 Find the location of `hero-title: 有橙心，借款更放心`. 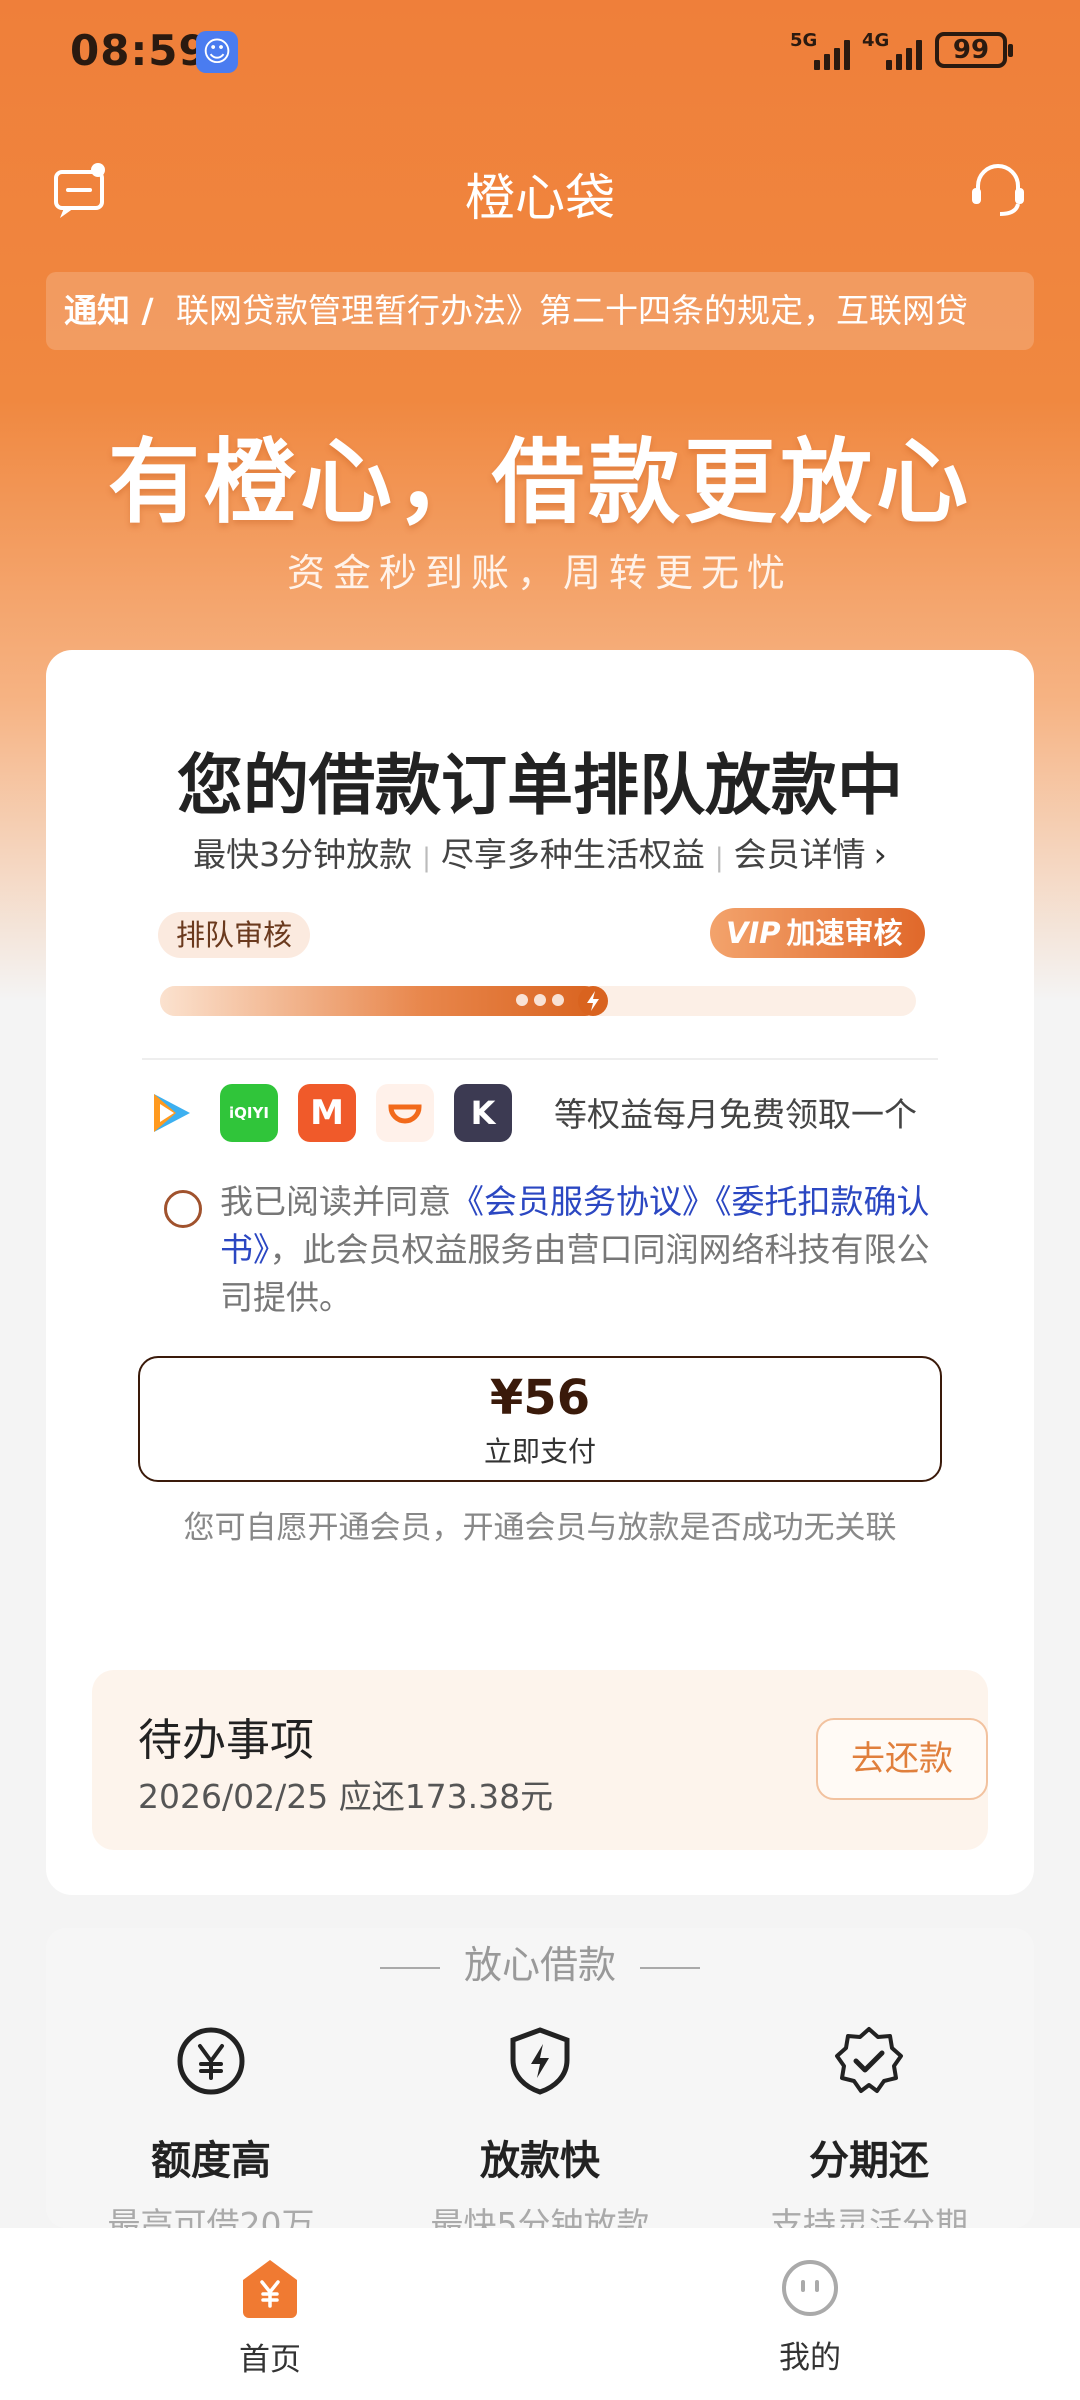

hero-title: 有橙心，借款更放心 is located at coordinates (539, 482).